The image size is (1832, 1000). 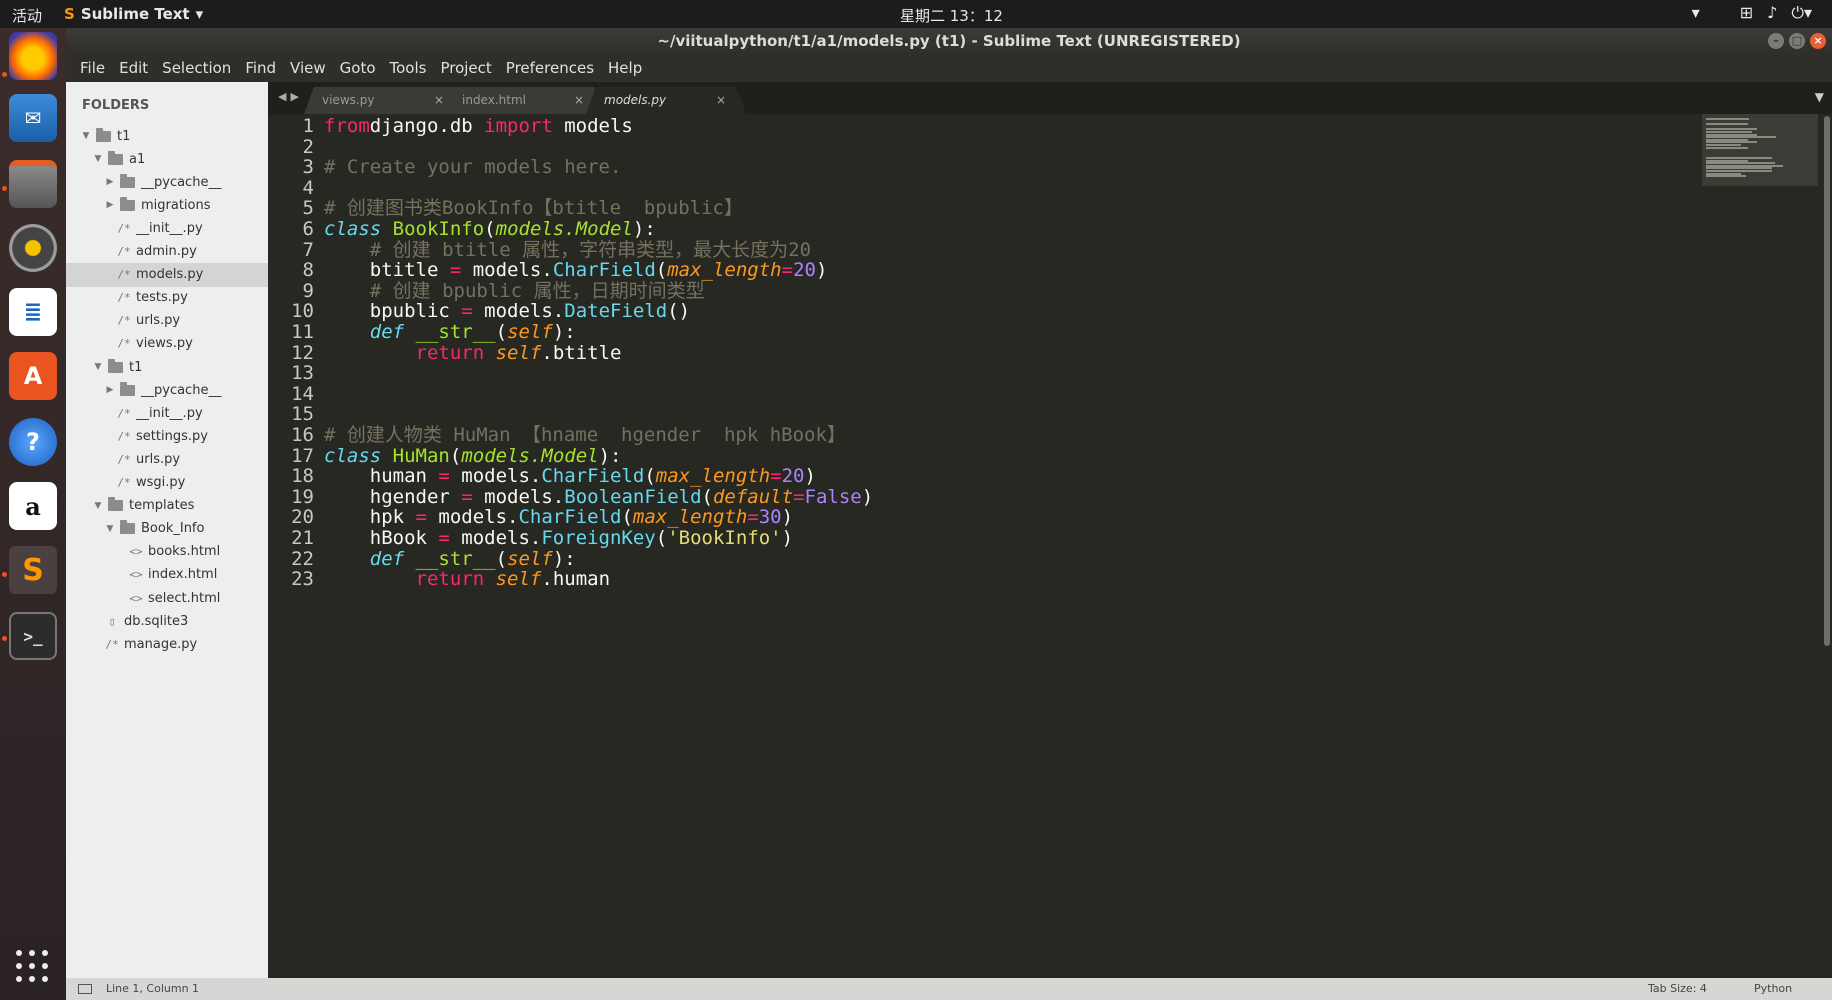 What do you see at coordinates (167, 644) in the screenshot?
I see `tree-file: /* manage.py` at bounding box center [167, 644].